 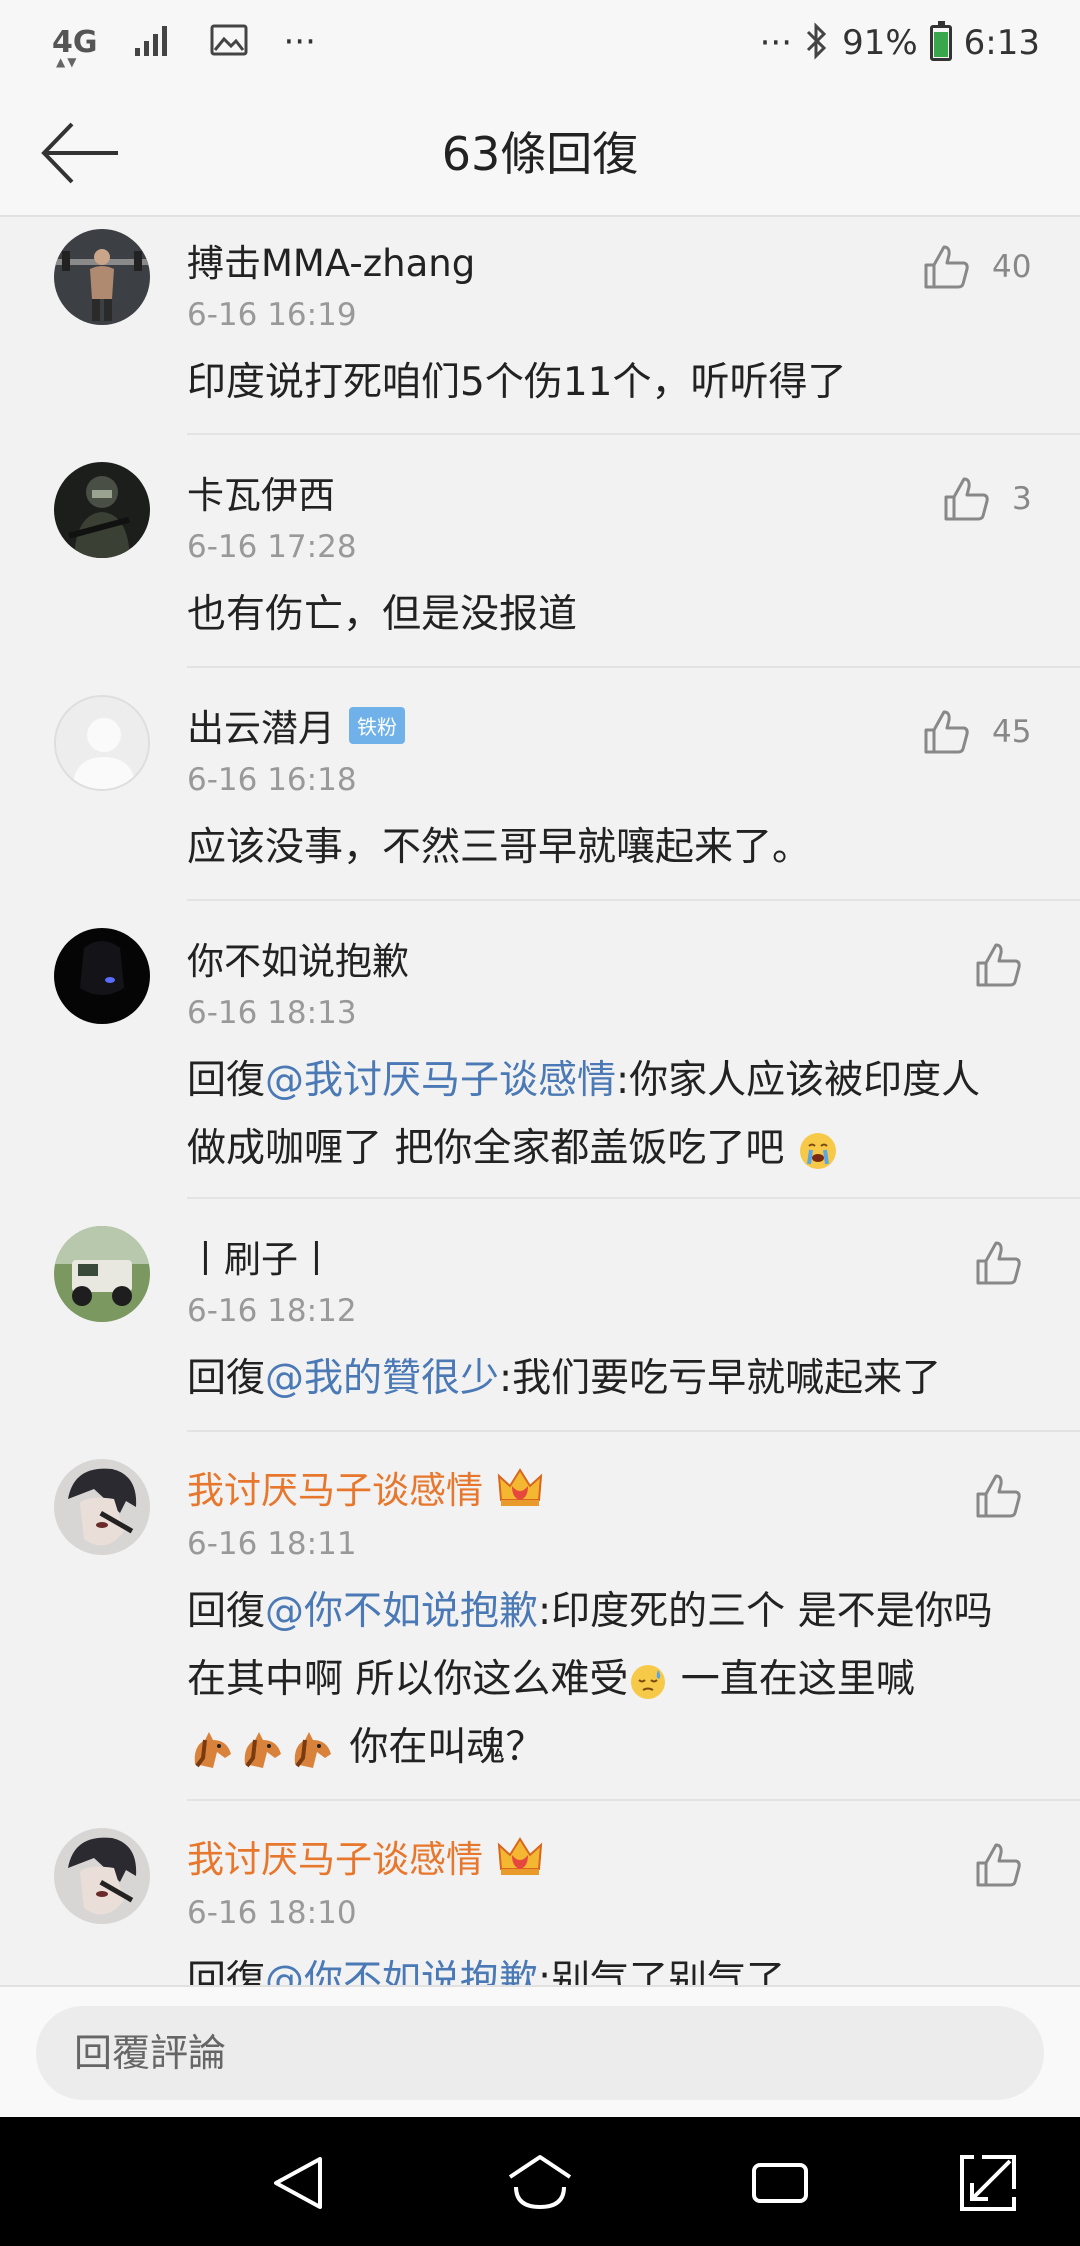 What do you see at coordinates (382, 614) in the screenshot?
I see `comment-text: 也有伤亡，但是没报道` at bounding box center [382, 614].